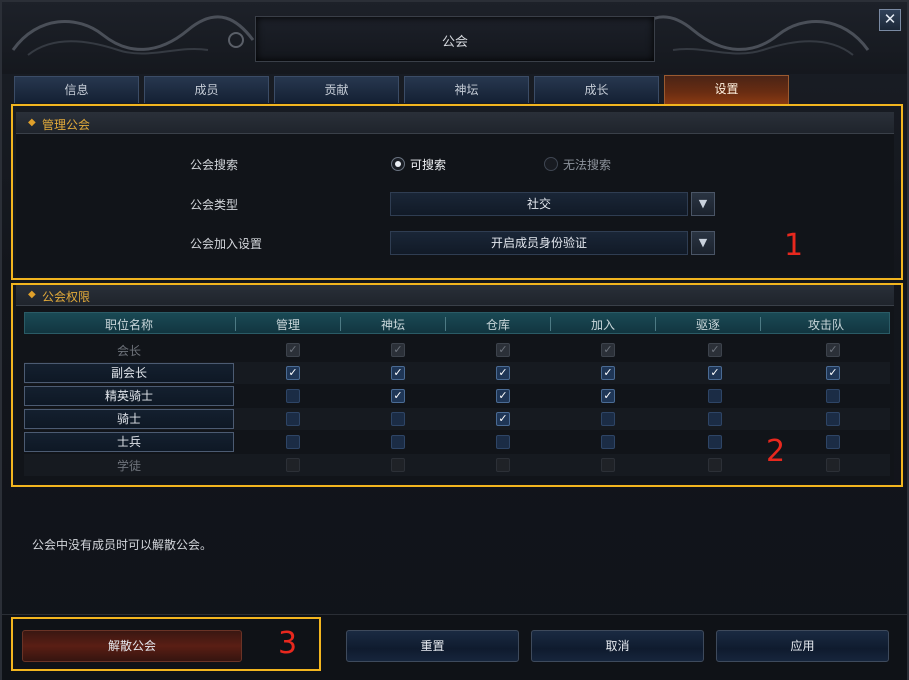 The height and width of the screenshot is (680, 909). I want to click on search-setting-label: 公会搜索, so click(214, 165).